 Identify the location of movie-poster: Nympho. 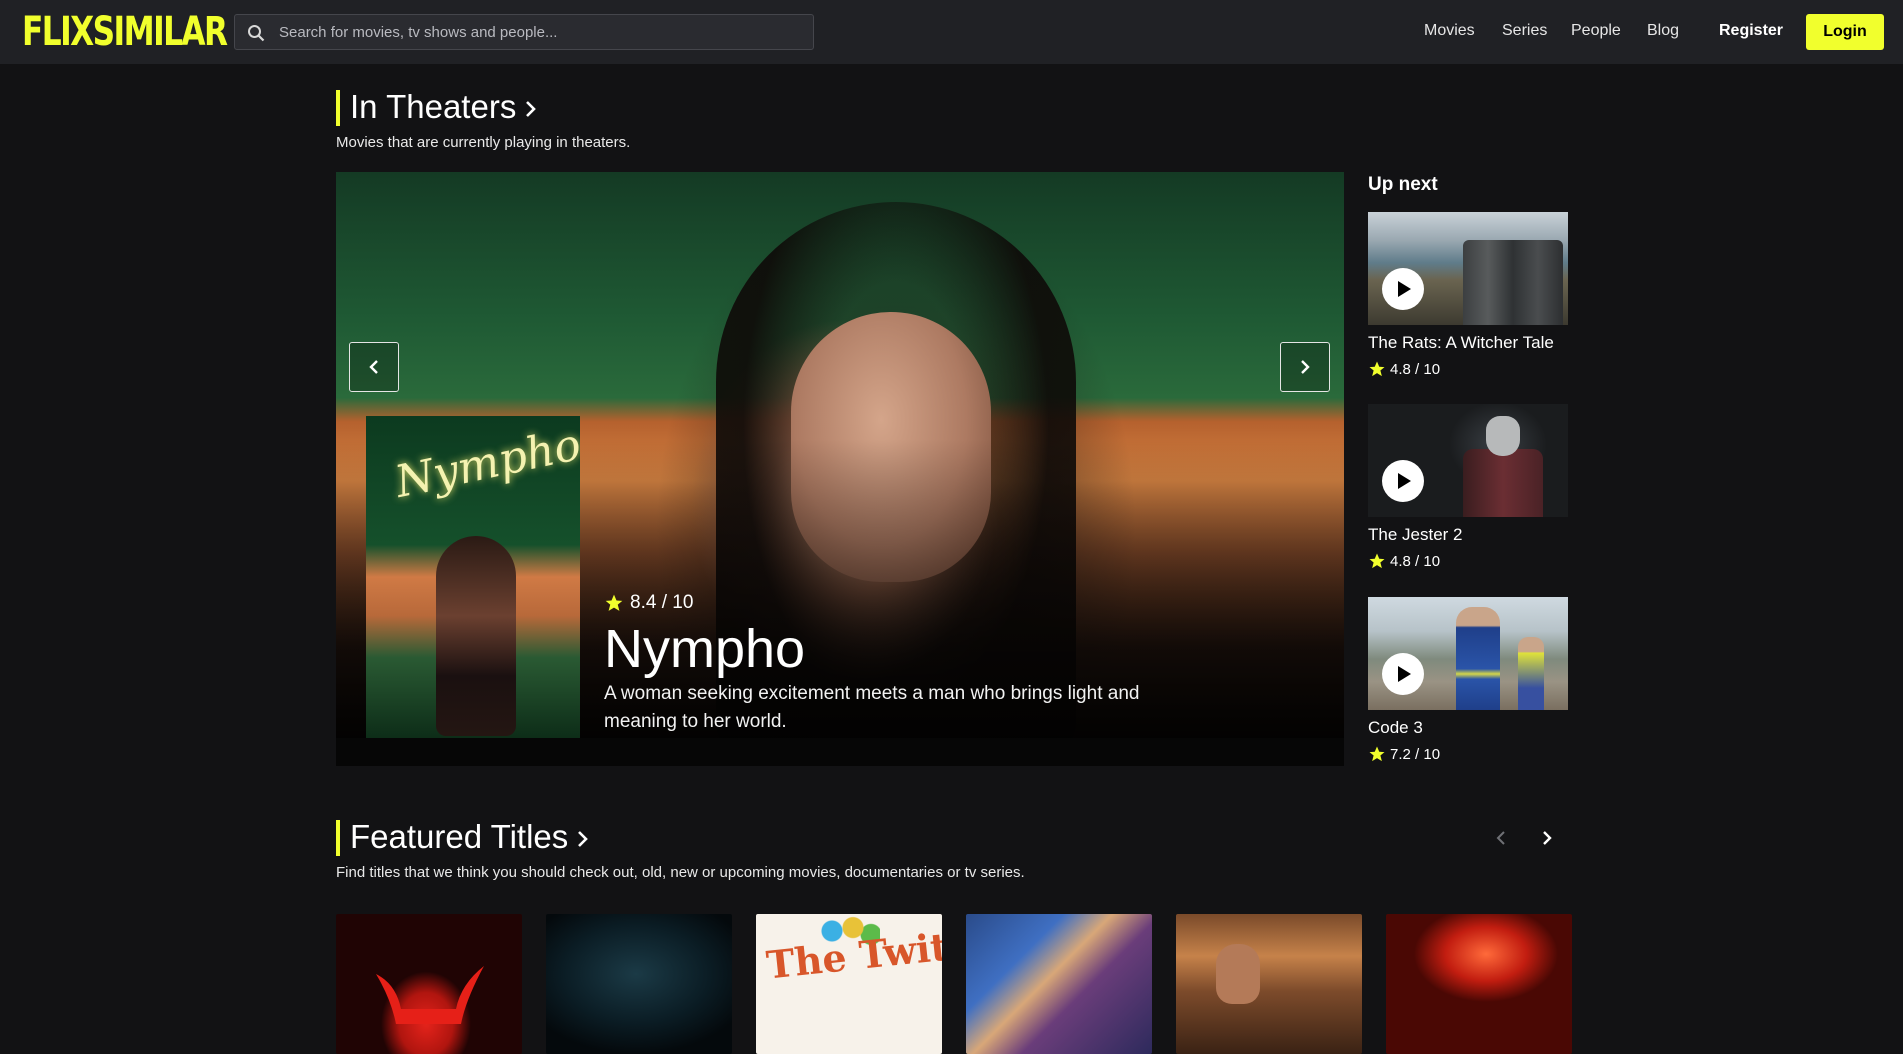
(473, 577).